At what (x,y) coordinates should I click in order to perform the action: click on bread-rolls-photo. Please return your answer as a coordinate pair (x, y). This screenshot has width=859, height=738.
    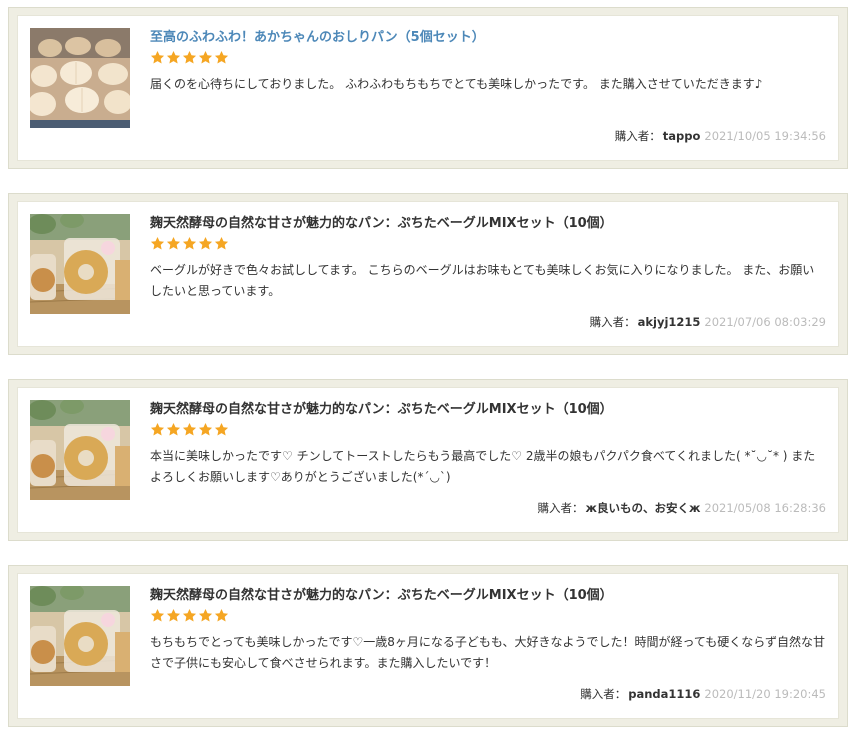
    Looking at the image, I should click on (80, 78).